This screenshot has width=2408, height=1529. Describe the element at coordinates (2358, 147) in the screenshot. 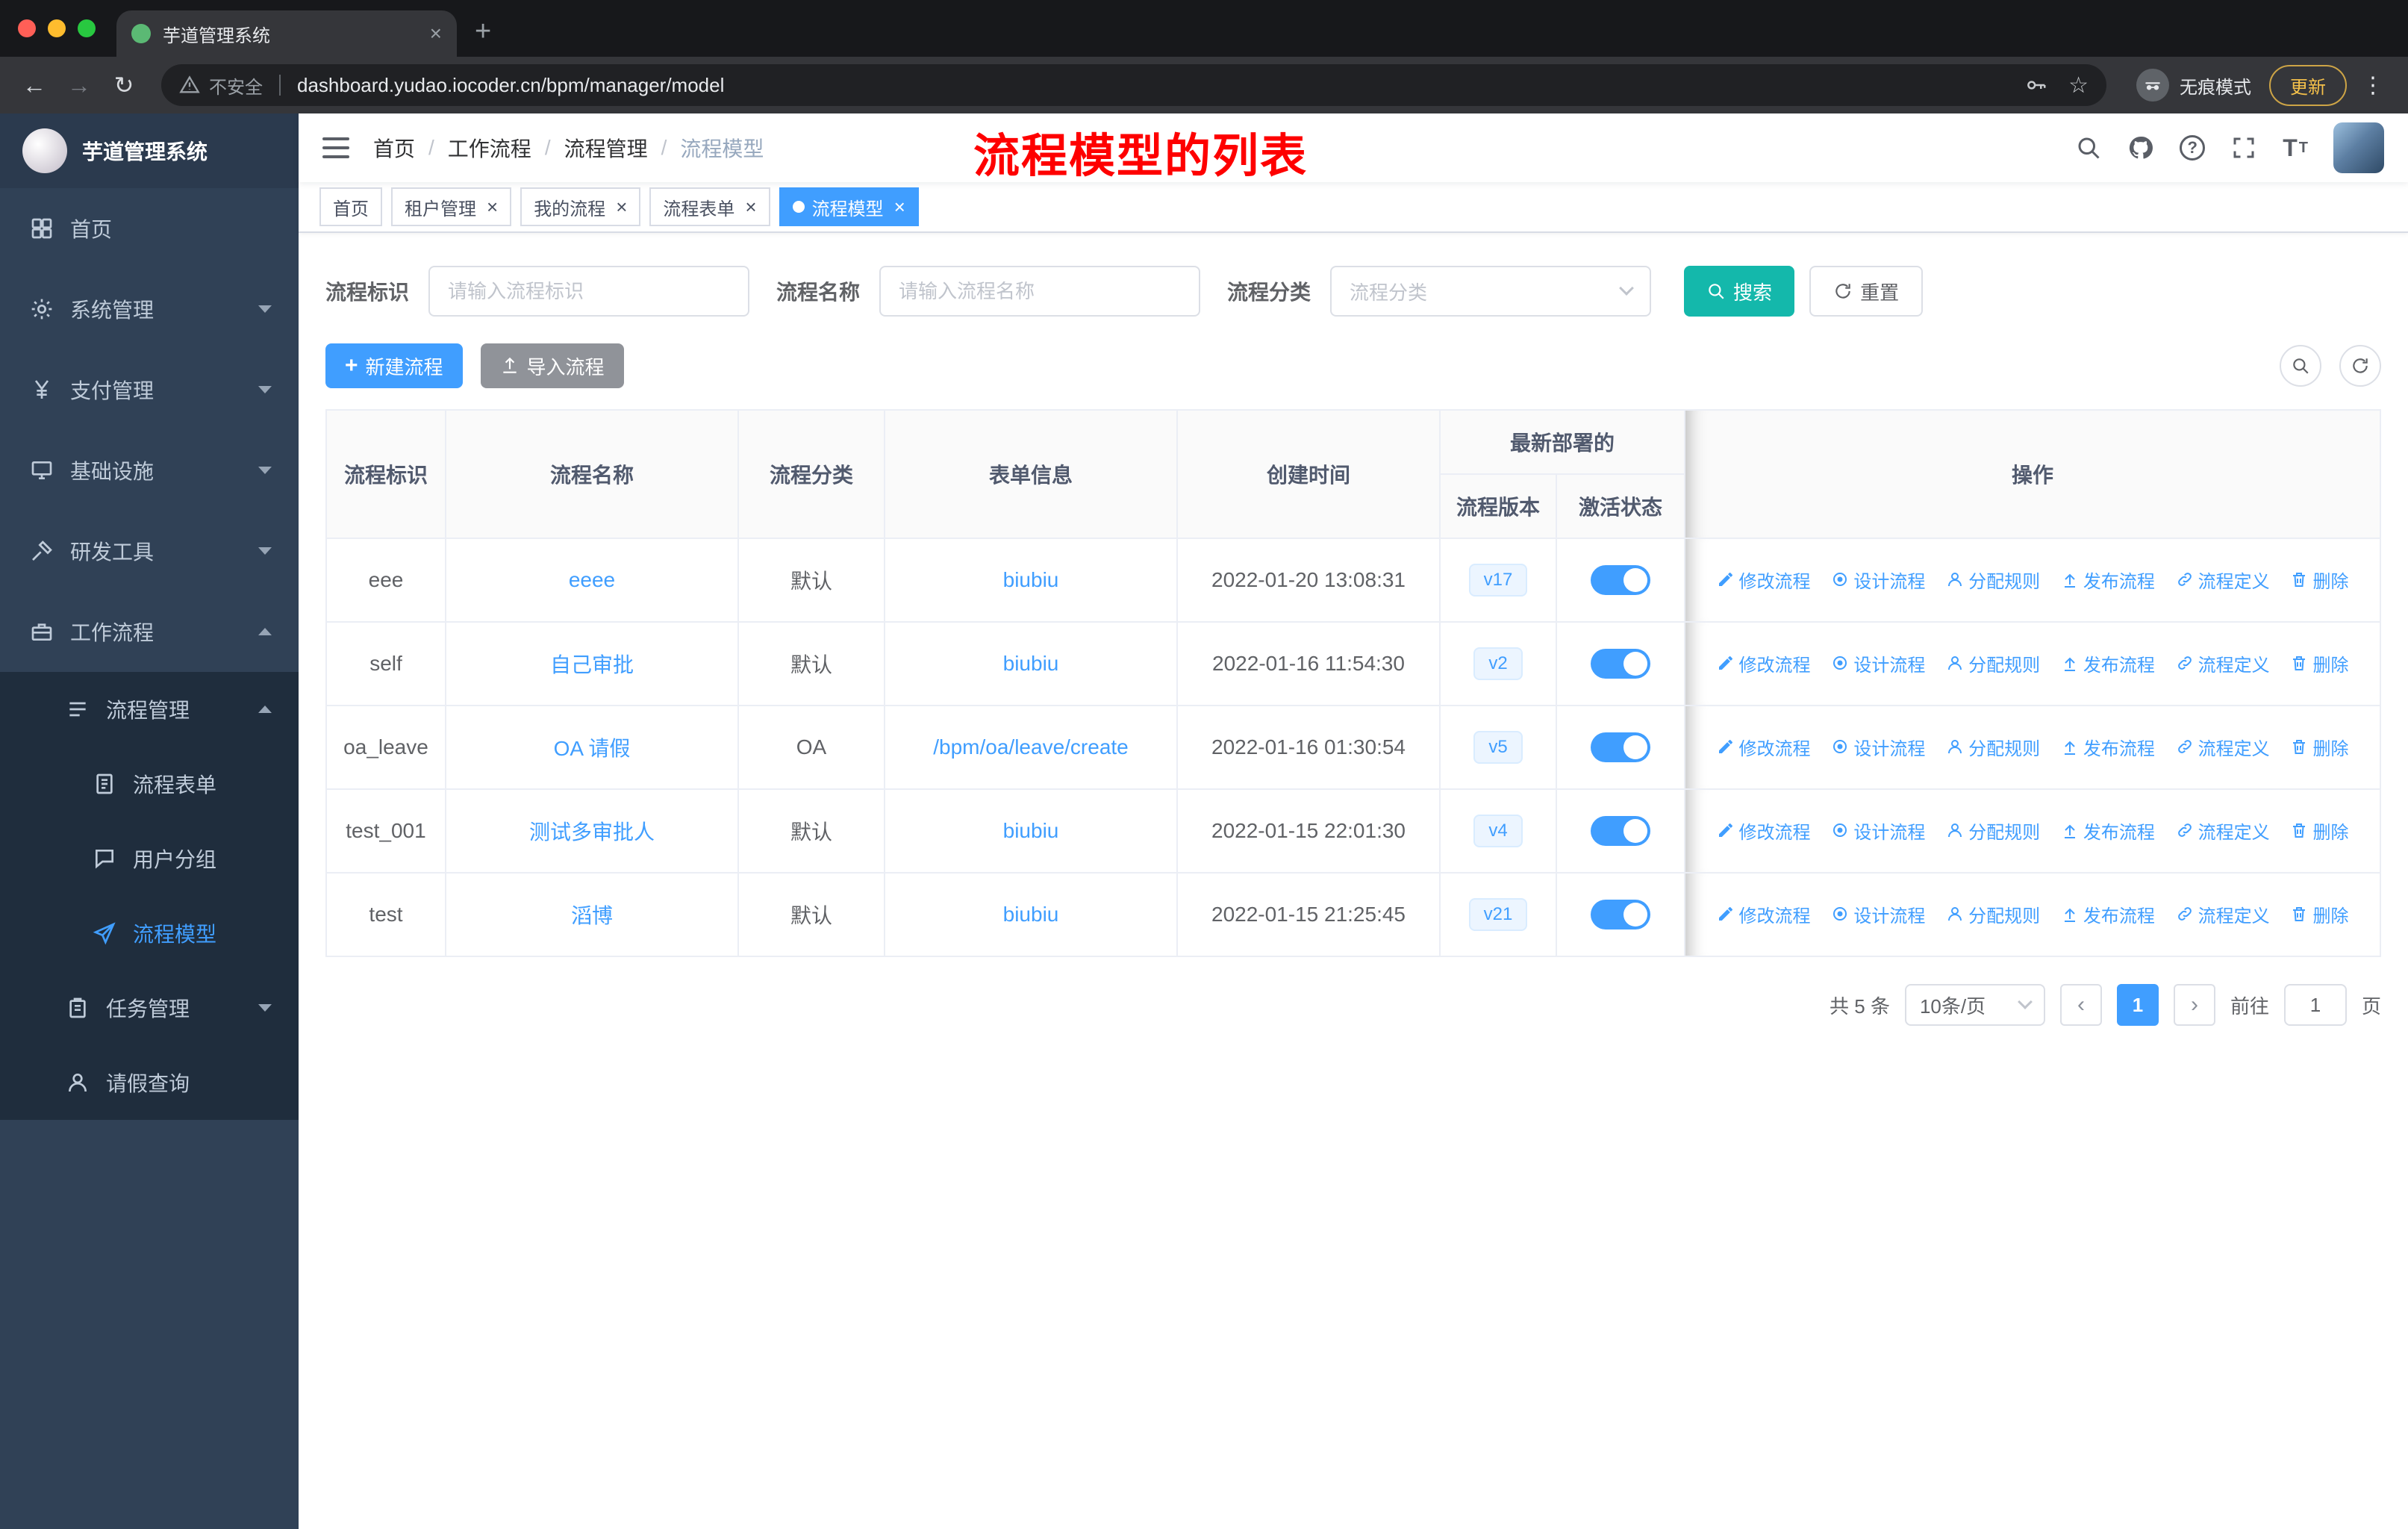

I see `avatar` at that location.